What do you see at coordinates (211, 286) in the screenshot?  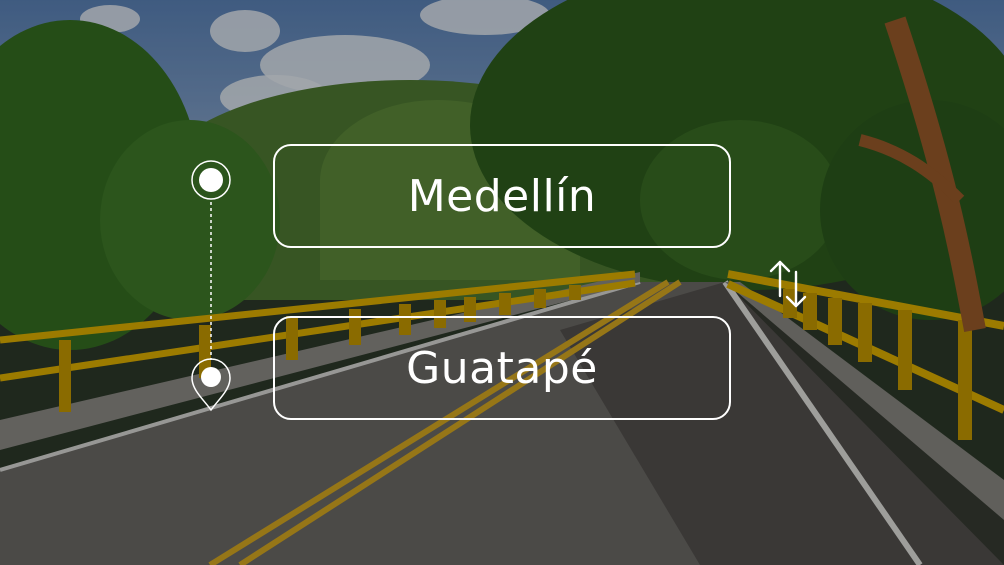 I see `route-indicator` at bounding box center [211, 286].